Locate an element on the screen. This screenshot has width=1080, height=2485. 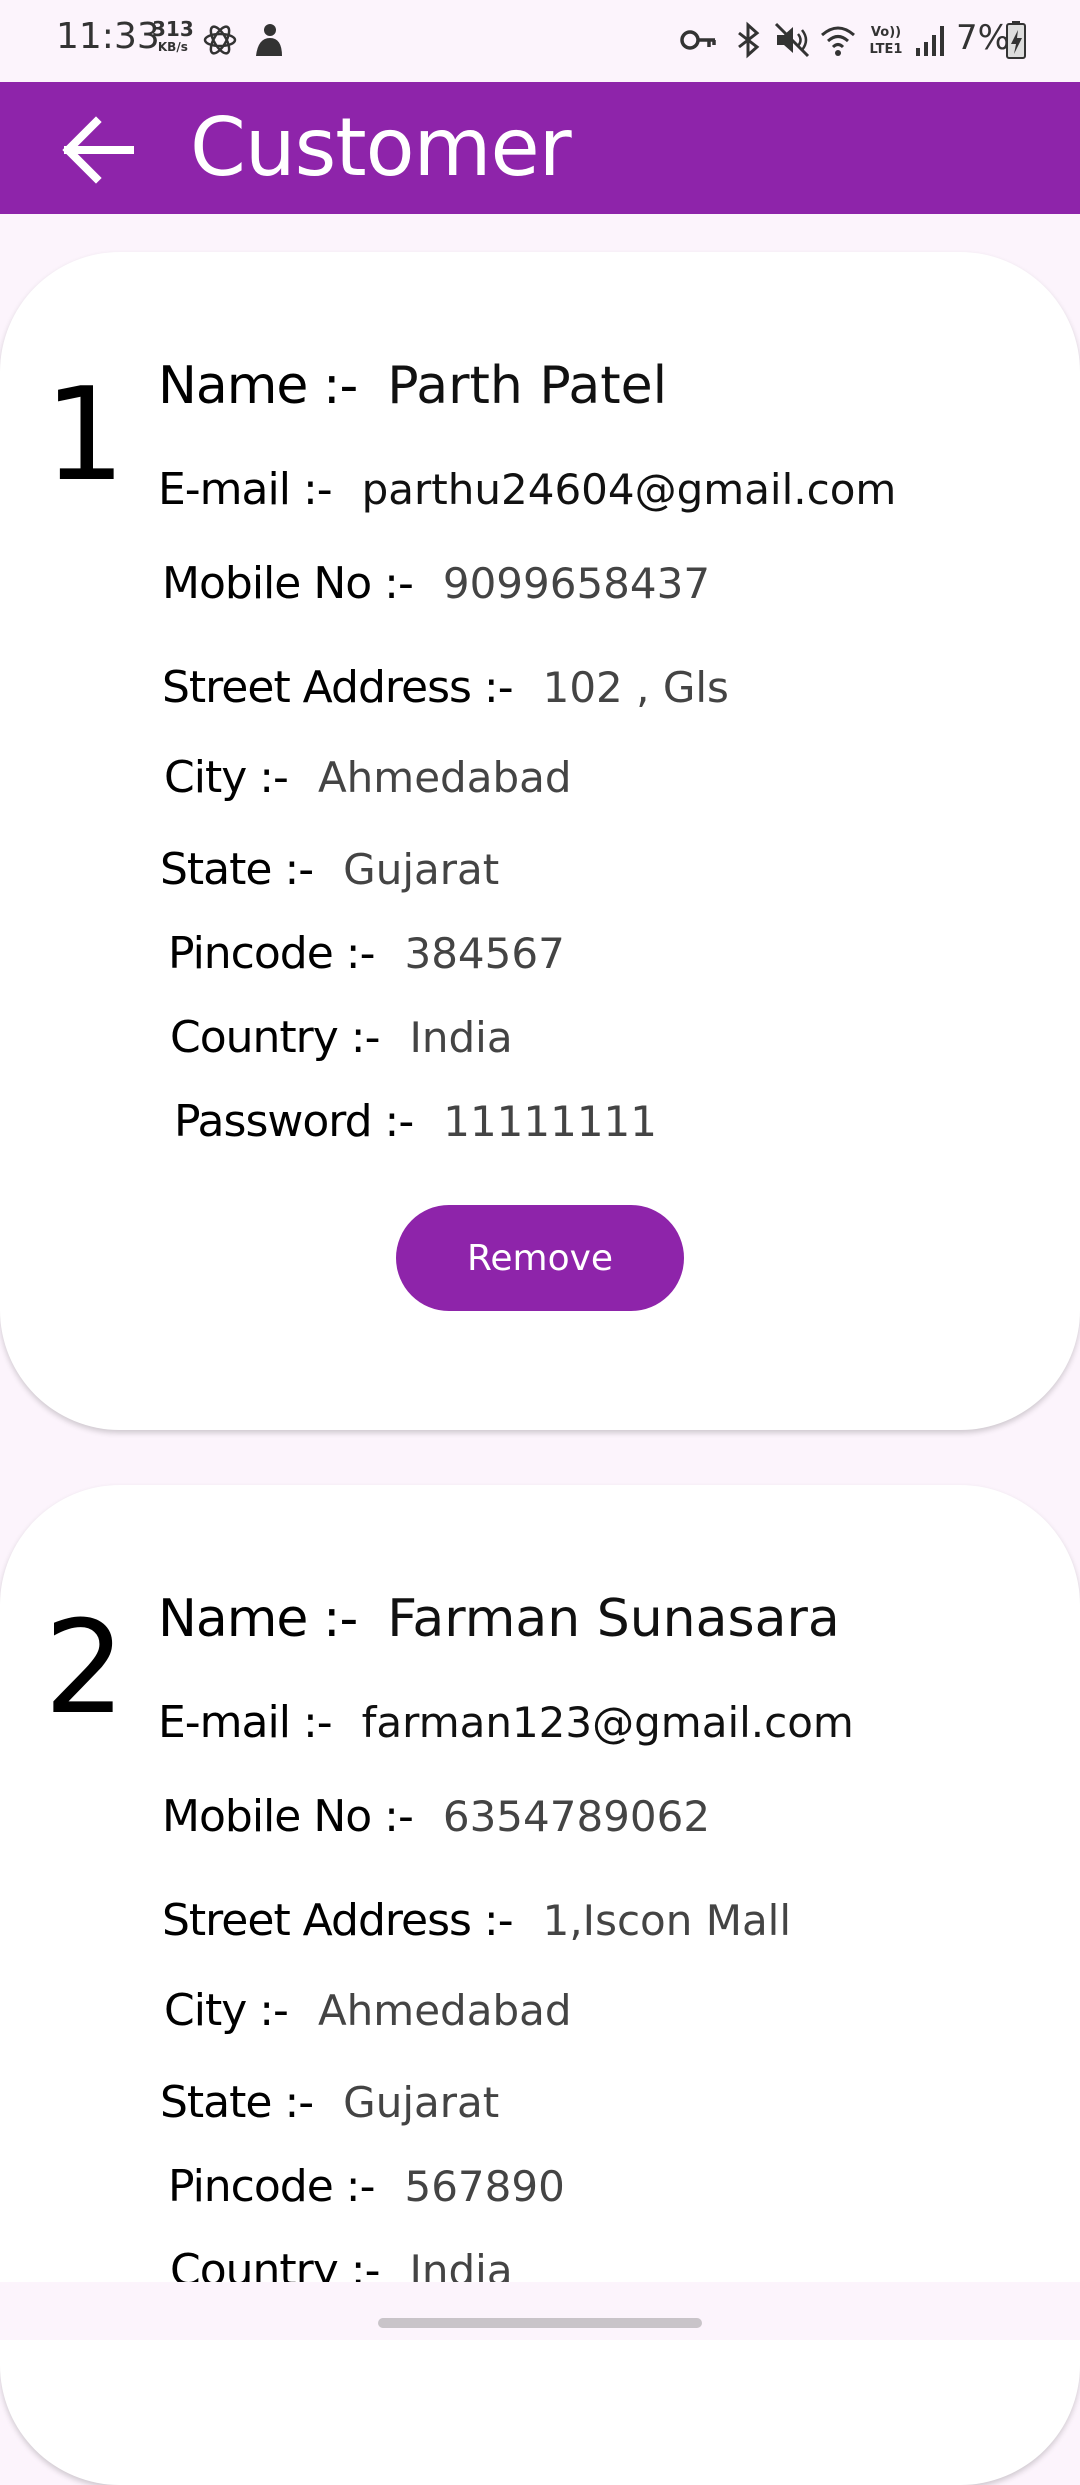
street-value: 102 , Gls is located at coordinates (635, 687).